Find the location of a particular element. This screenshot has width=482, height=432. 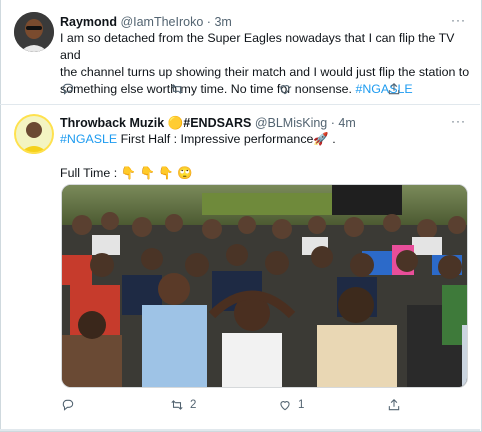

tweet-header: Raymond @IamTheIroko · 3m is located at coordinates (146, 22).